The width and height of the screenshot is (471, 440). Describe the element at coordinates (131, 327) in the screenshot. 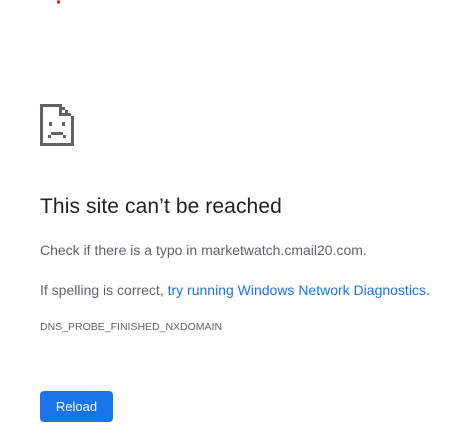

I see `error-code: DNS_PROBE_FINISHED_NXDOMAIN` at that location.